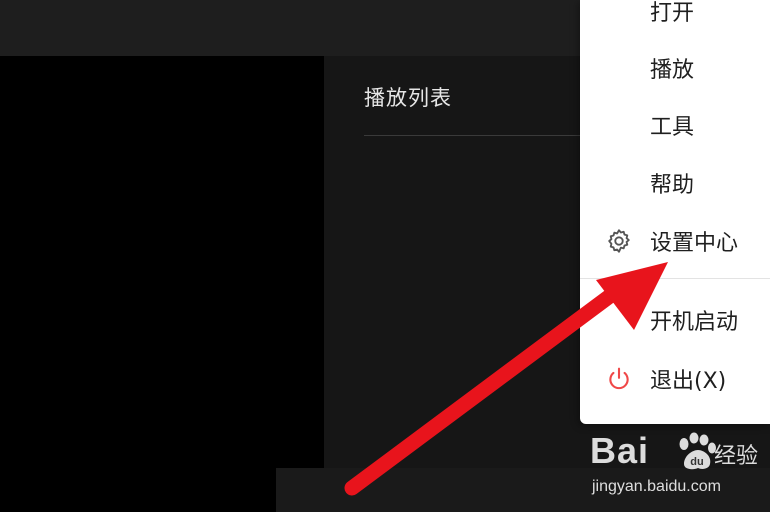  Describe the element at coordinates (675, 463) in the screenshot. I see `baidu-jingyan-watermark: Bai du 经验 jingyan.baidu.com` at that location.